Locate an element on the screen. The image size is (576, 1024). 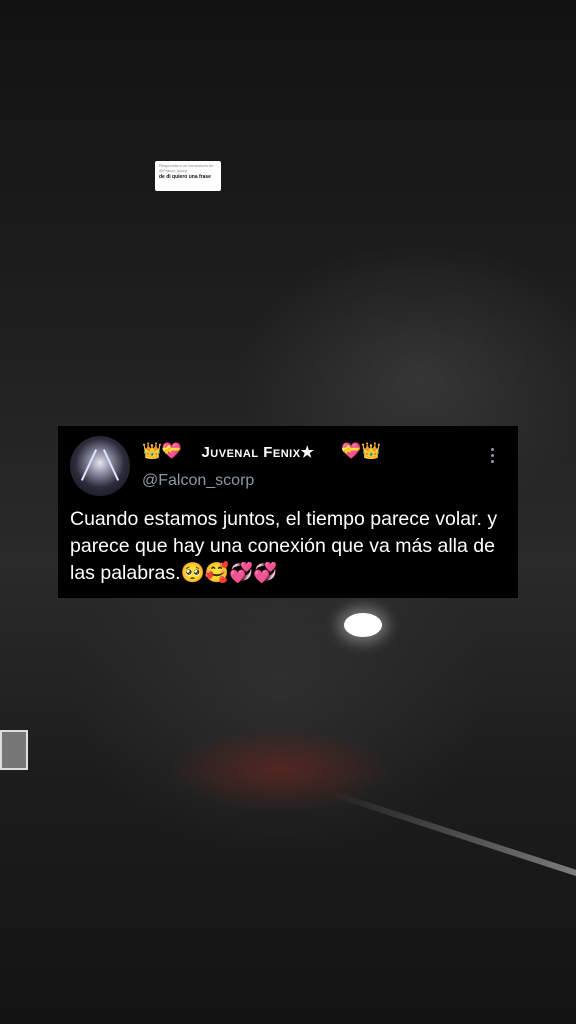
display-name: Juvenal Fenix★ is located at coordinates (258, 452).